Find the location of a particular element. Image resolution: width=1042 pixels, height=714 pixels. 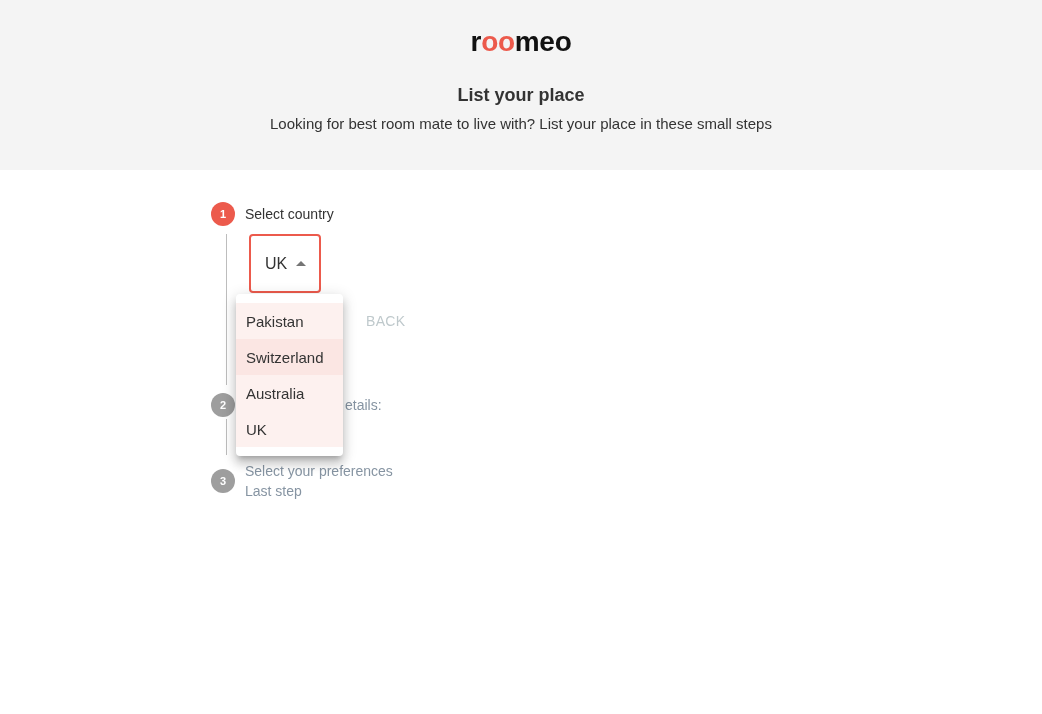

menu-item: Pakistan is located at coordinates (289, 321).